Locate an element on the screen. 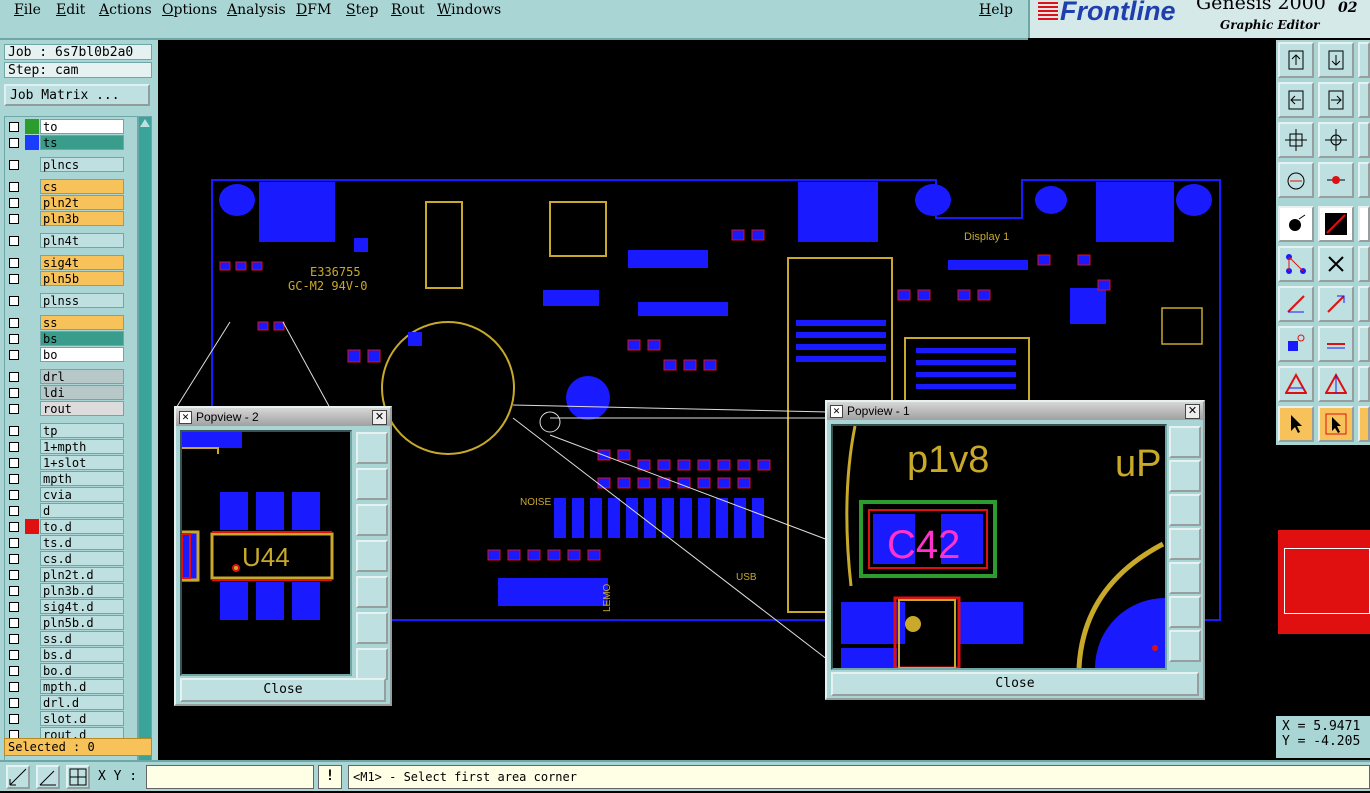 This screenshot has width=1370, height=793. layer-row: plncs is located at coordinates (71, 164).